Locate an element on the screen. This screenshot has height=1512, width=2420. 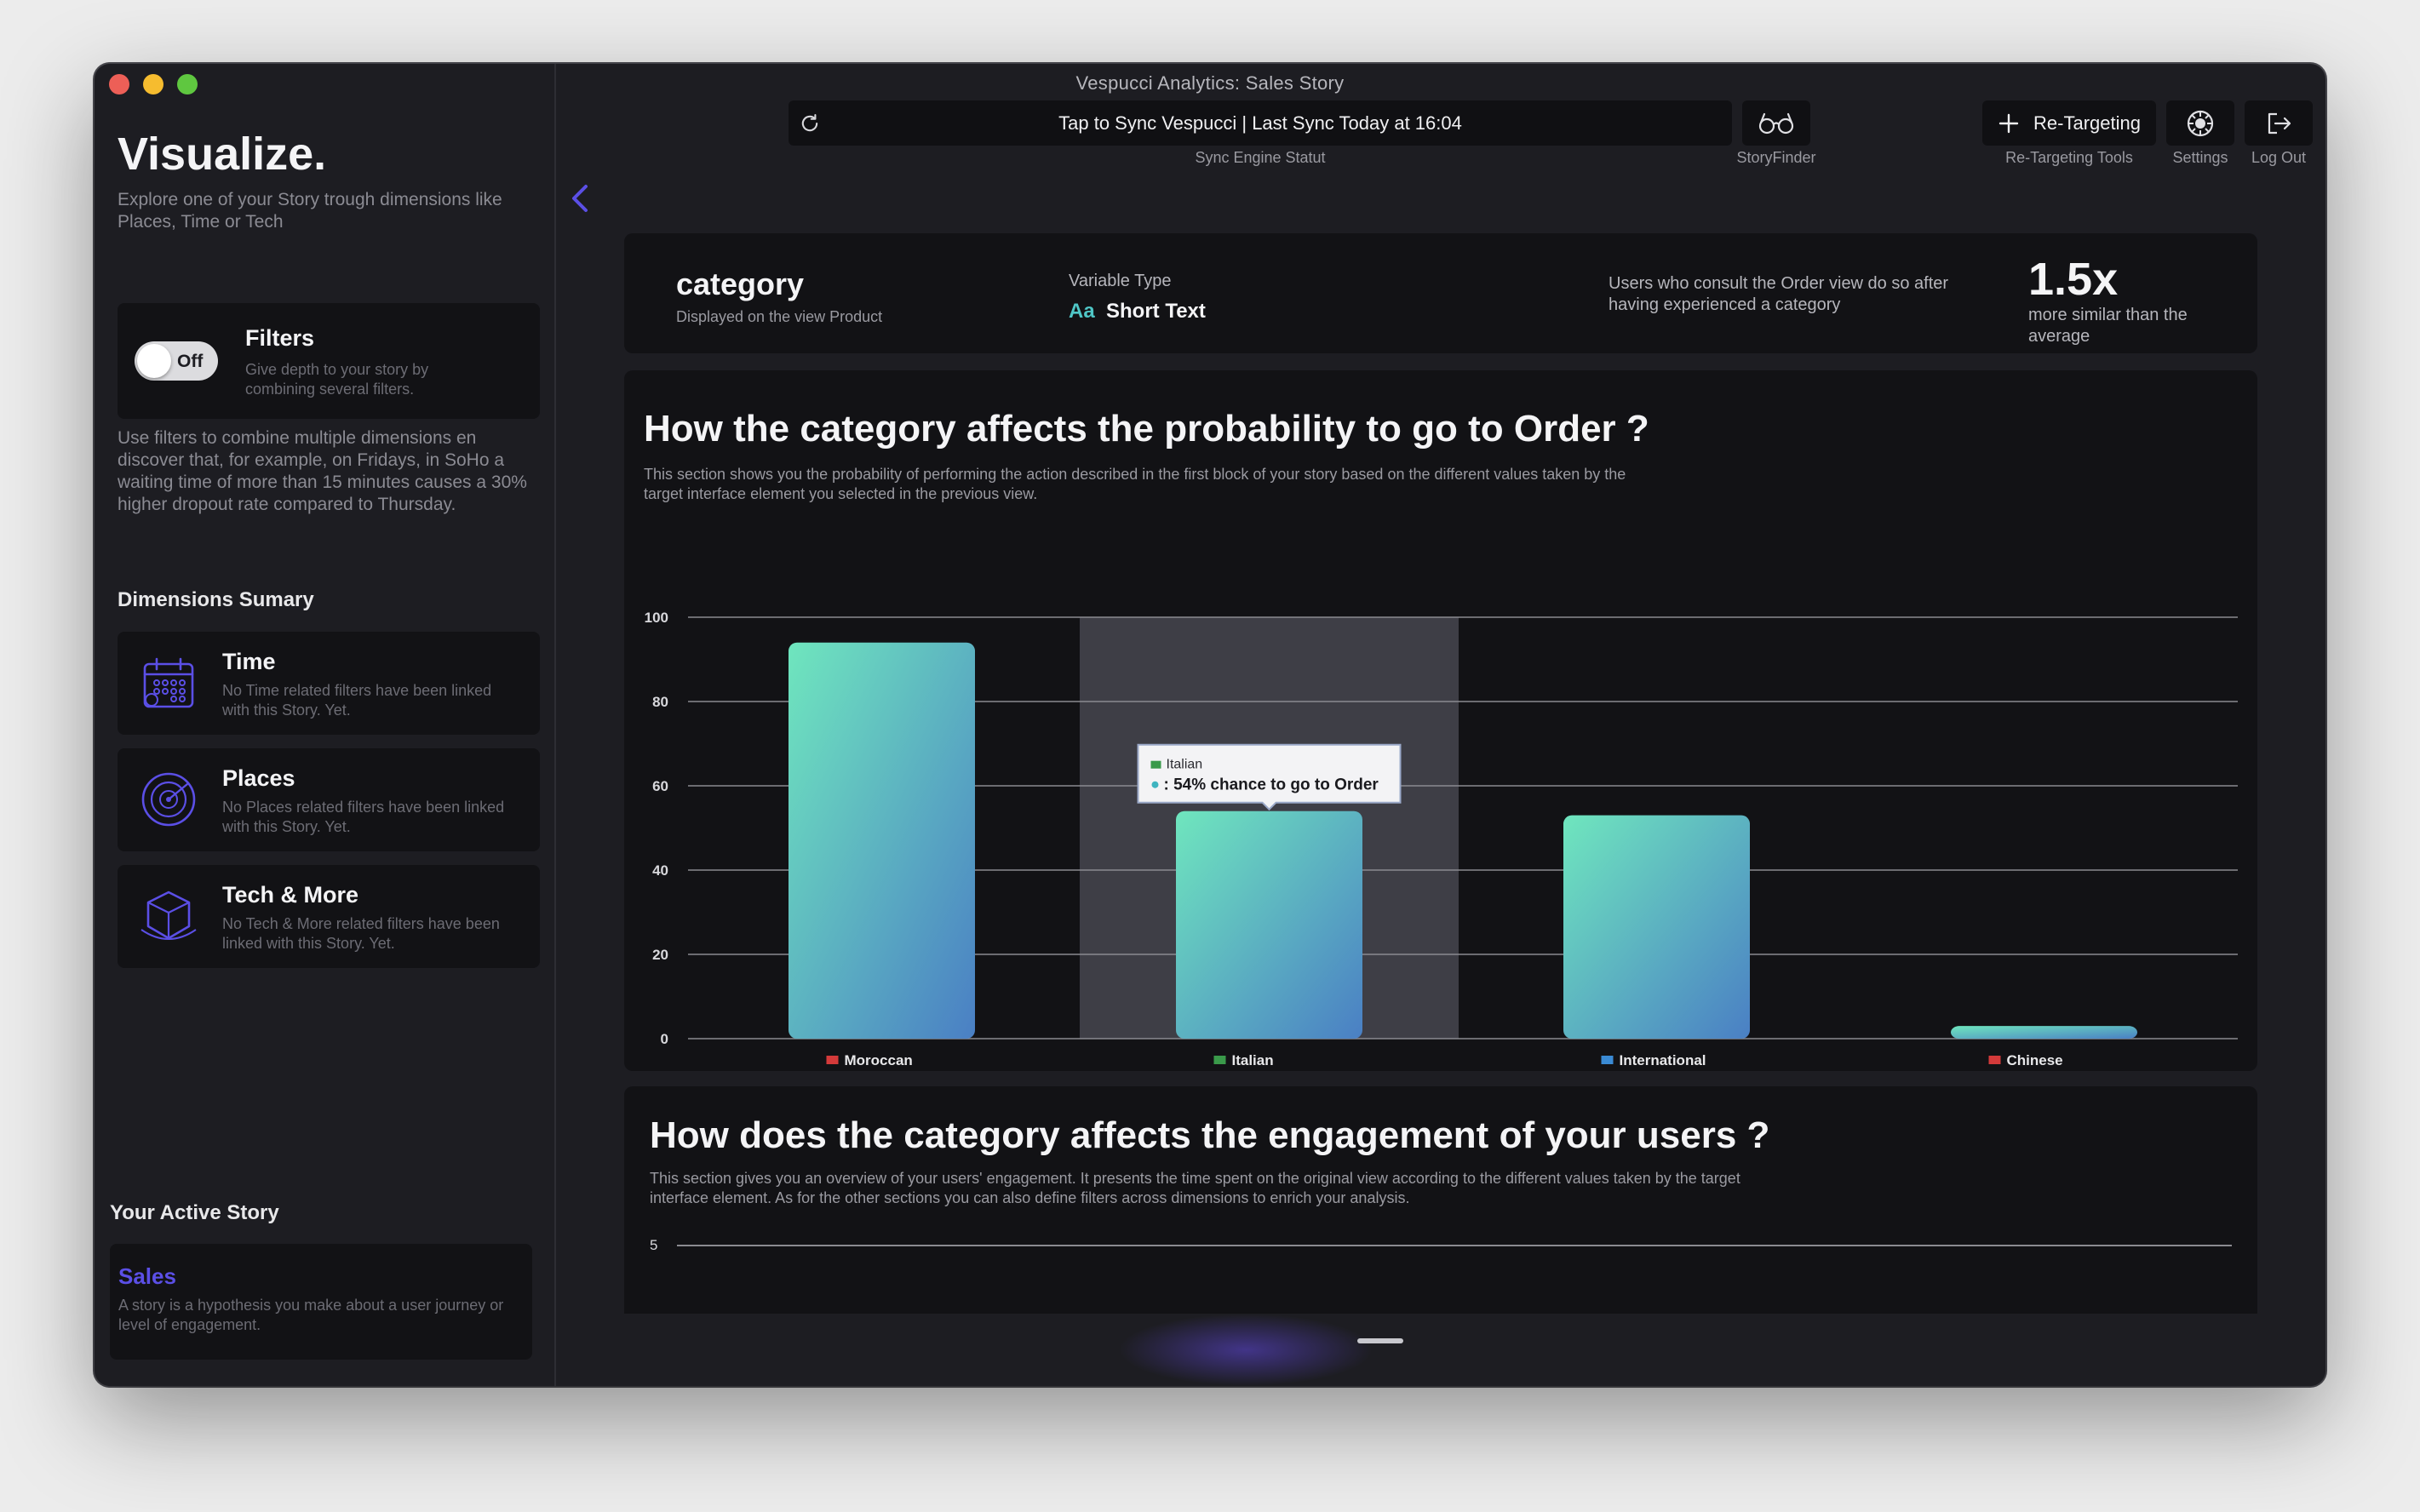
radar-icon is located at coordinates (168, 799).